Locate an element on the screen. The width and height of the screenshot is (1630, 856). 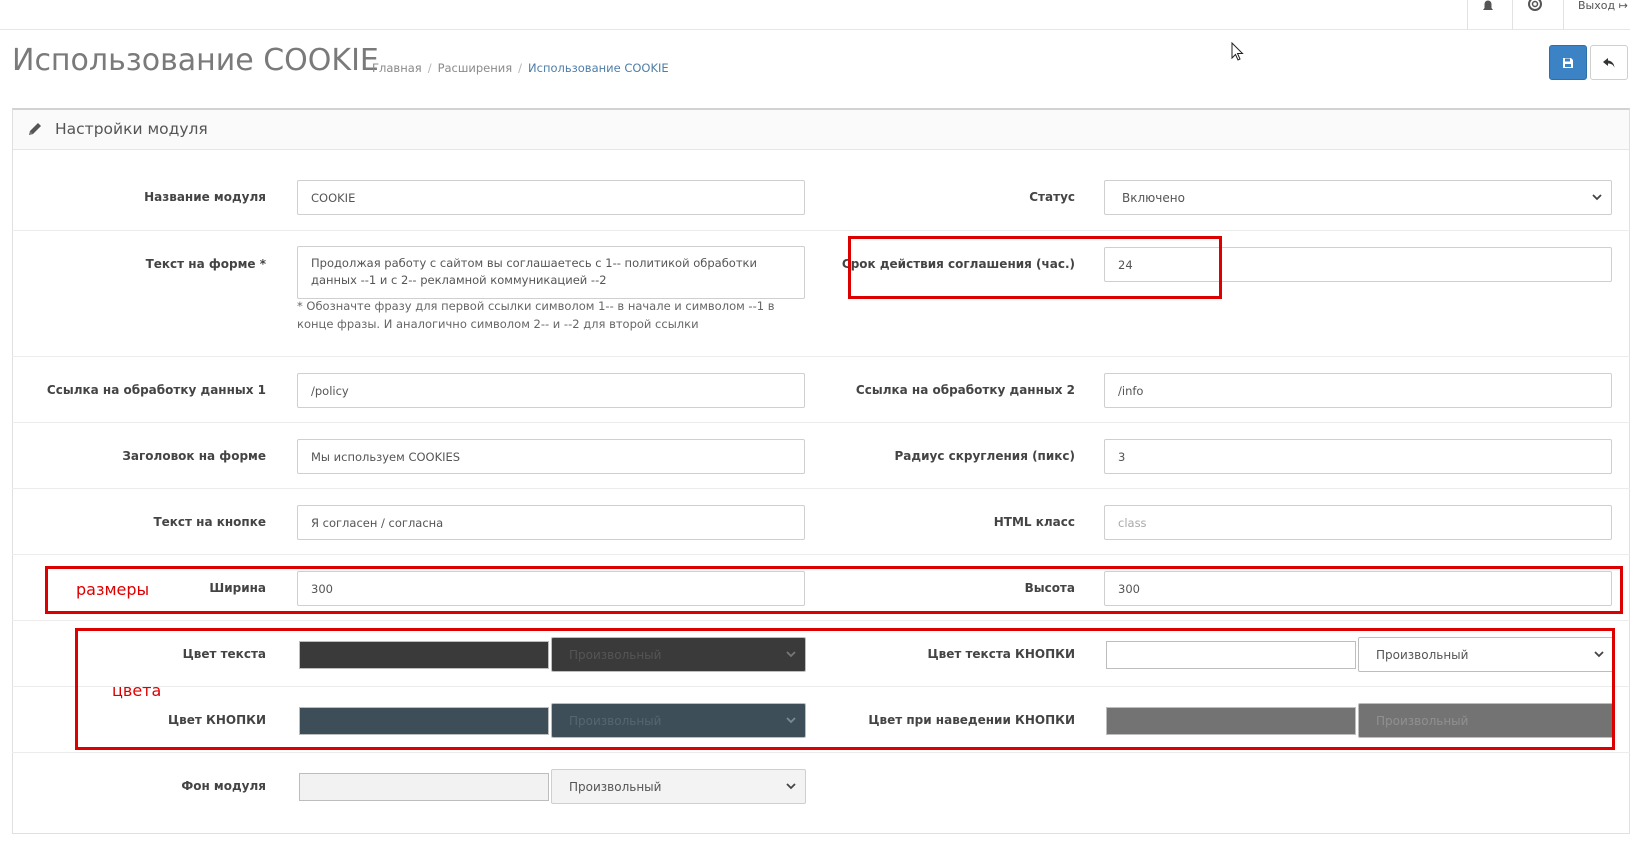
back-button is located at coordinates (1609, 62).